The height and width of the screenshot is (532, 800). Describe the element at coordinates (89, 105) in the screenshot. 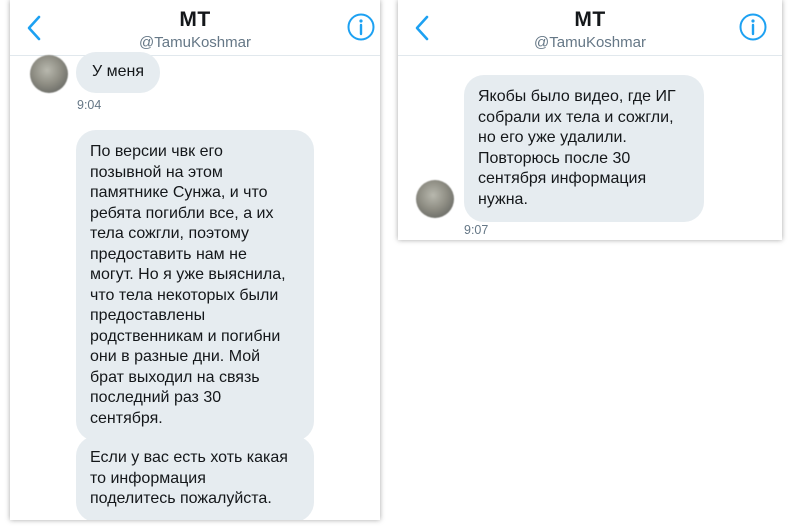

I see `message-time: 9:04` at that location.